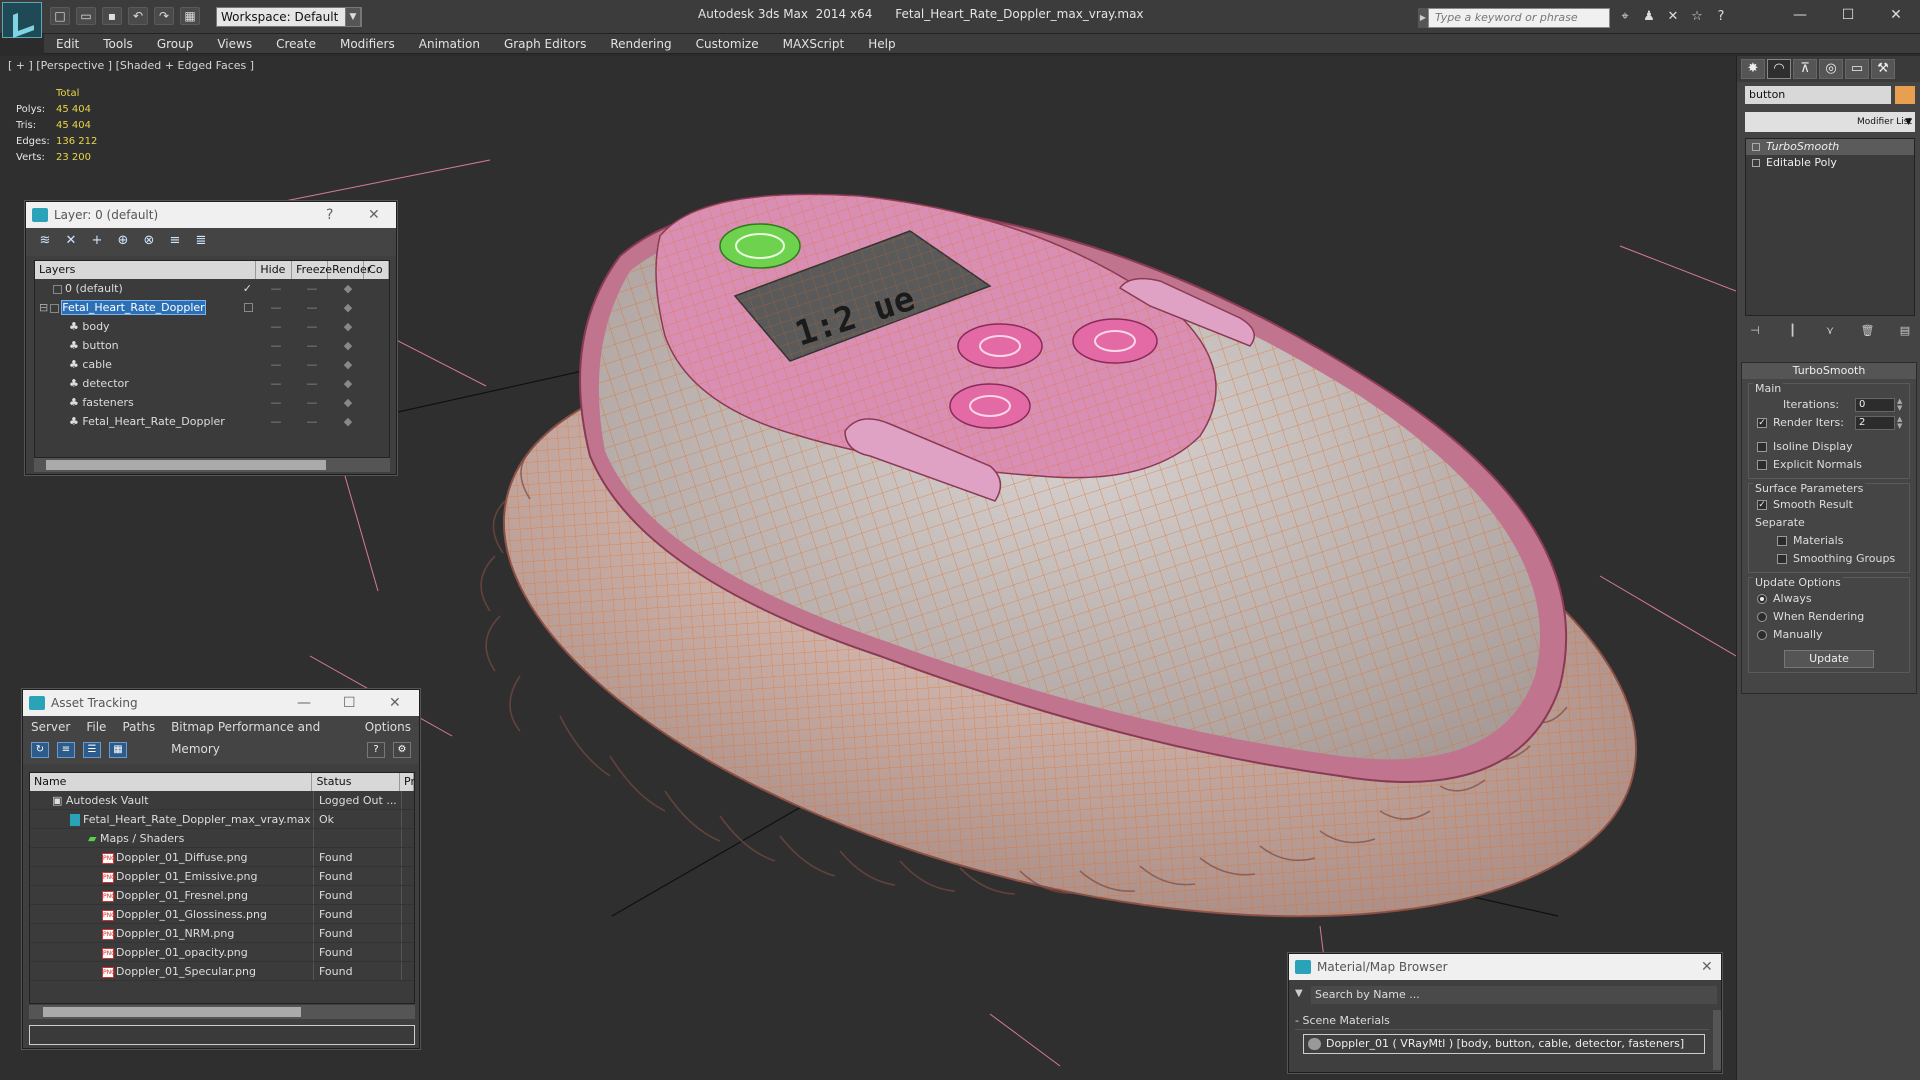  I want to click on bulb-icon, so click(1756, 147).